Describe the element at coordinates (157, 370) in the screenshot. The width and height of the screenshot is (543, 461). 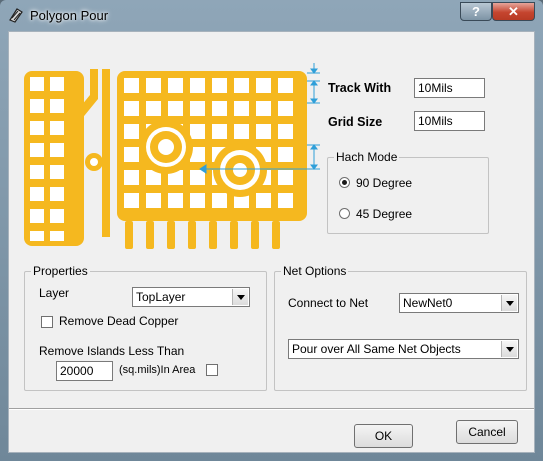
I see `island-unit-label: (sq.mils)In Area` at that location.